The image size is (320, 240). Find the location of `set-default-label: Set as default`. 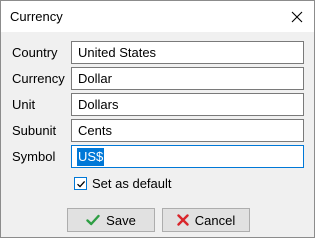

set-default-label: Set as default is located at coordinates (132, 183).